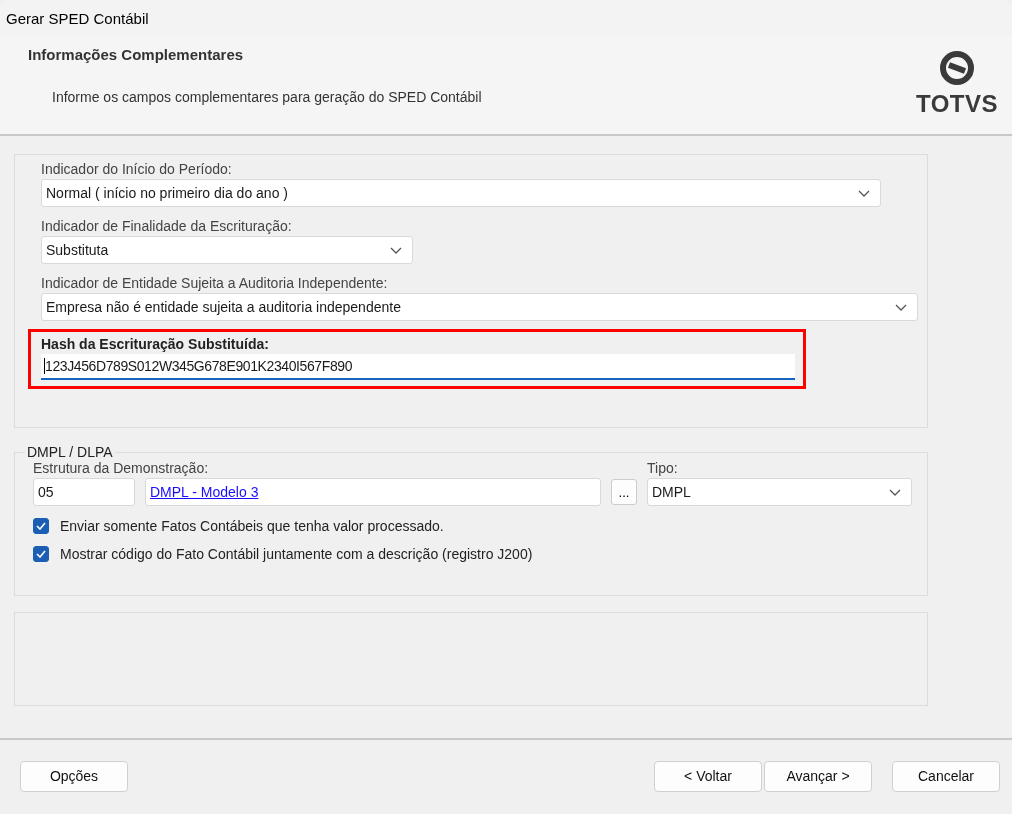 This screenshot has height=814, width=1012. I want to click on input-field: 123J456D789S012W345G678E901K2340I567F890, so click(418, 367).